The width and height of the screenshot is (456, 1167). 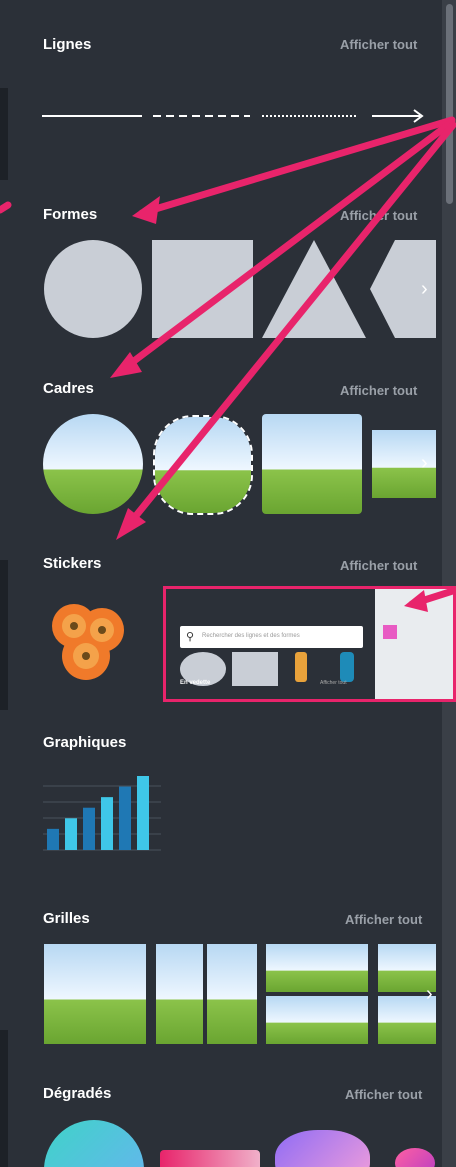 What do you see at coordinates (312, 464) in the screenshot?
I see `frame-square` at bounding box center [312, 464].